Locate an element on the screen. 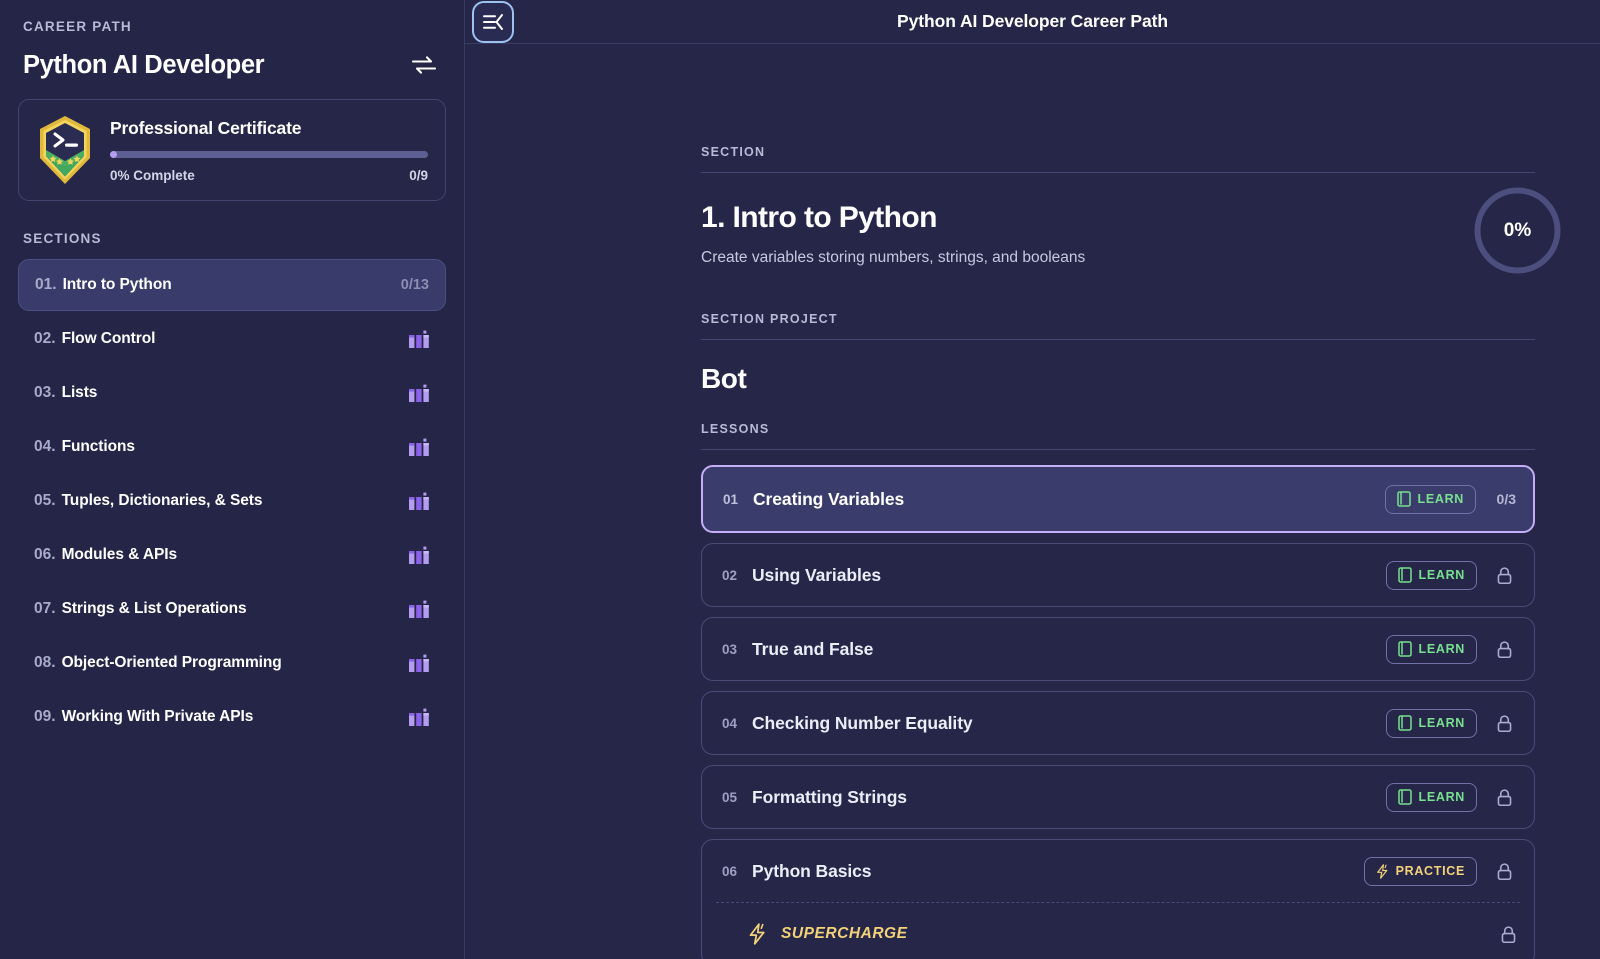 The image size is (1600, 959). career-path-eyebrow: CAREER PATH is located at coordinates (77, 26).